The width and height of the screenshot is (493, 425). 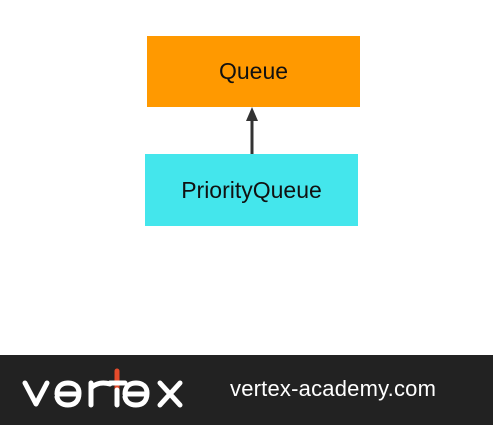 I want to click on vertex-logo-icon: vertex, so click(x=102, y=388).